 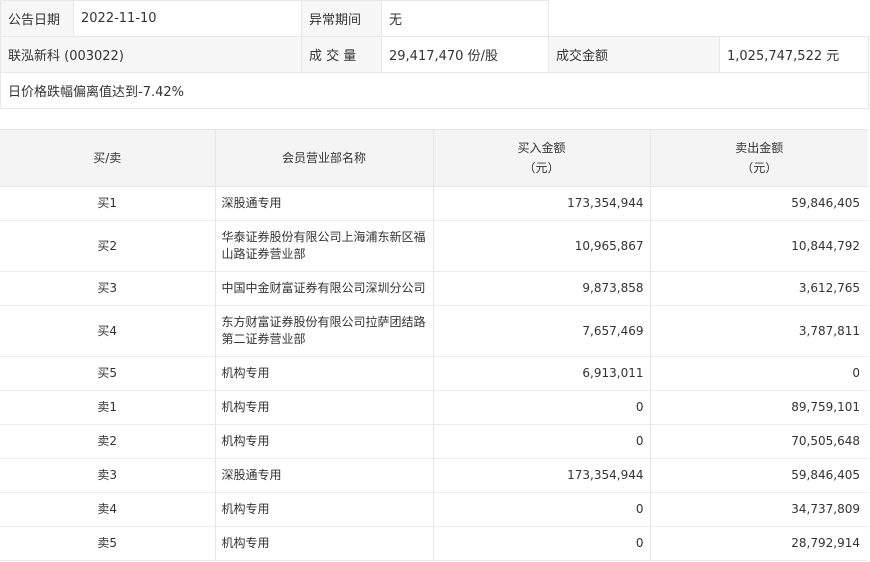 I want to click on row-sell-amount: 34,737,809, so click(x=758, y=509).